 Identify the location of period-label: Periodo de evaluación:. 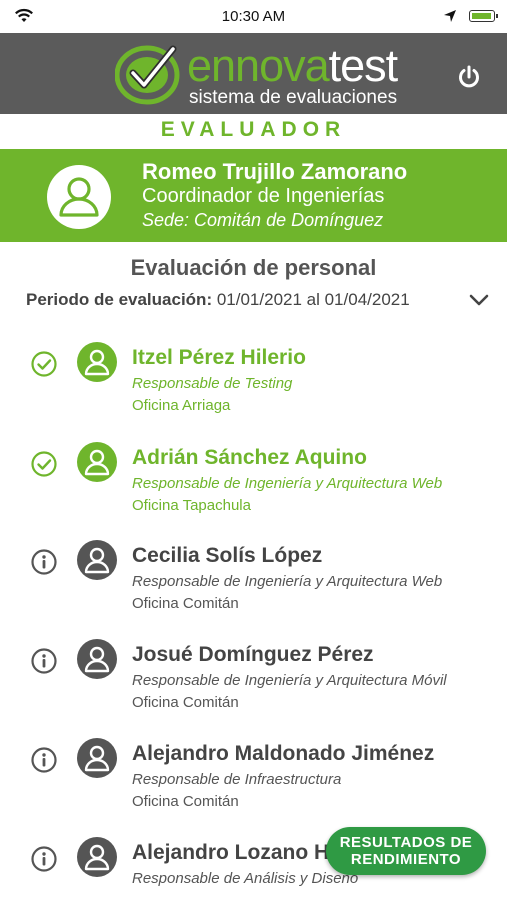
(119, 299).